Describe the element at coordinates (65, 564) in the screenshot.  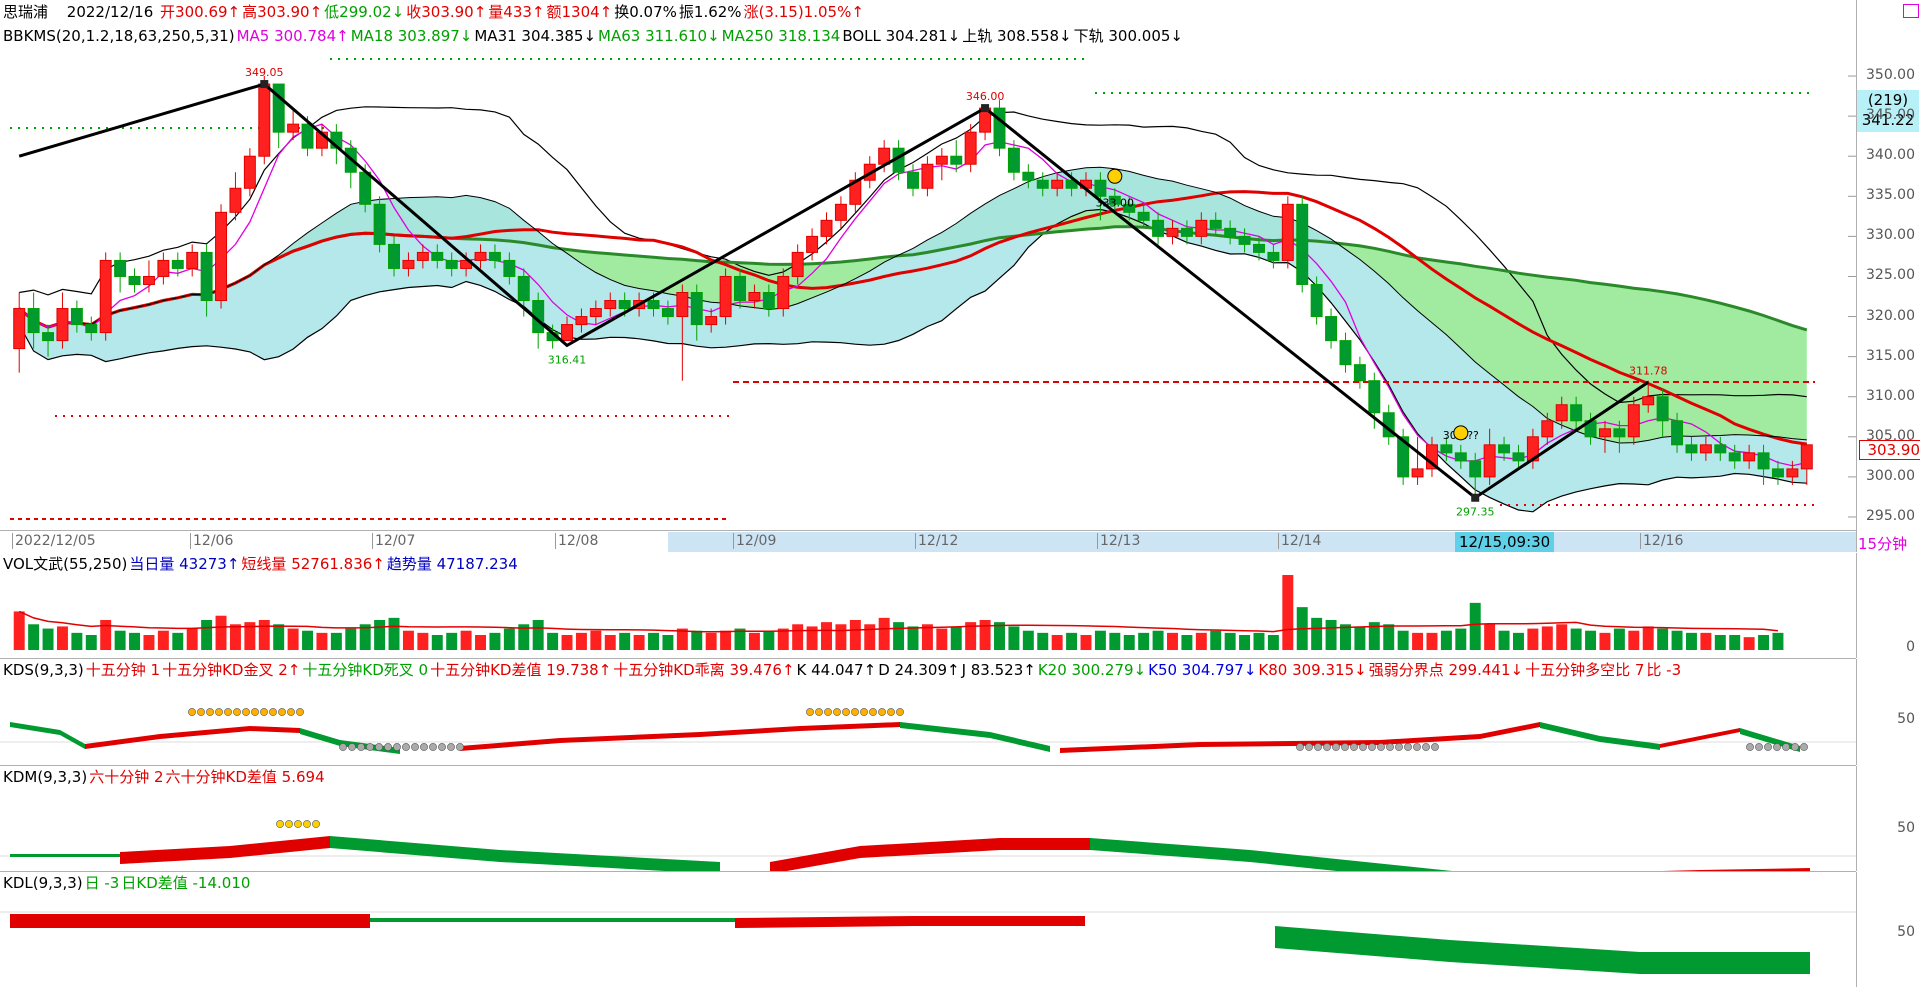
I see `vol-legend-item-0: VOL文武(55,250)` at that location.